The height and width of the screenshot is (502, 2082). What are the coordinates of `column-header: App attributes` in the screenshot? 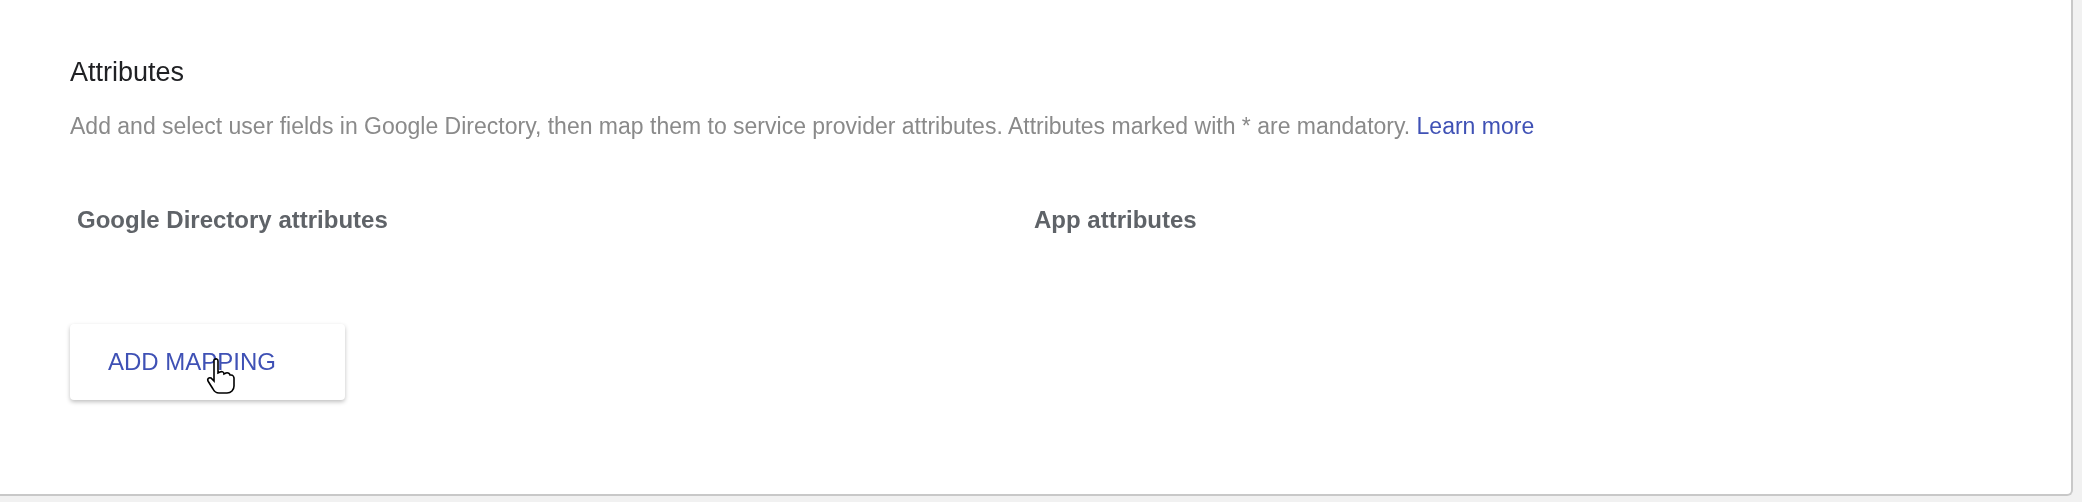 It's located at (1115, 219).